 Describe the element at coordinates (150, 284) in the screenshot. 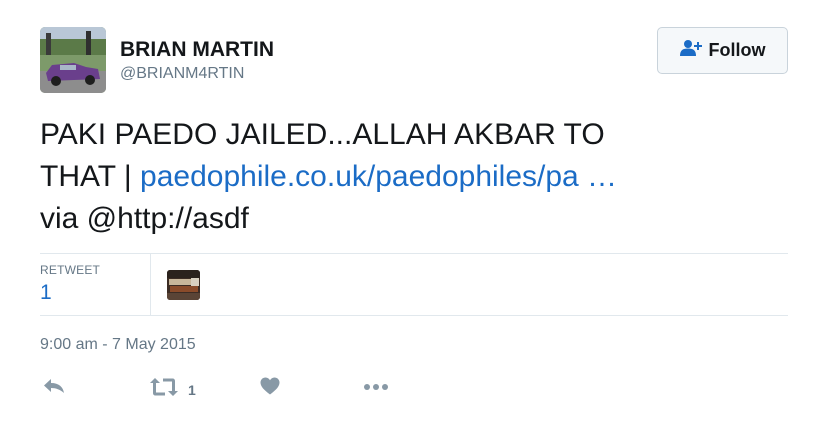

I see `stats-vertical-divider` at that location.